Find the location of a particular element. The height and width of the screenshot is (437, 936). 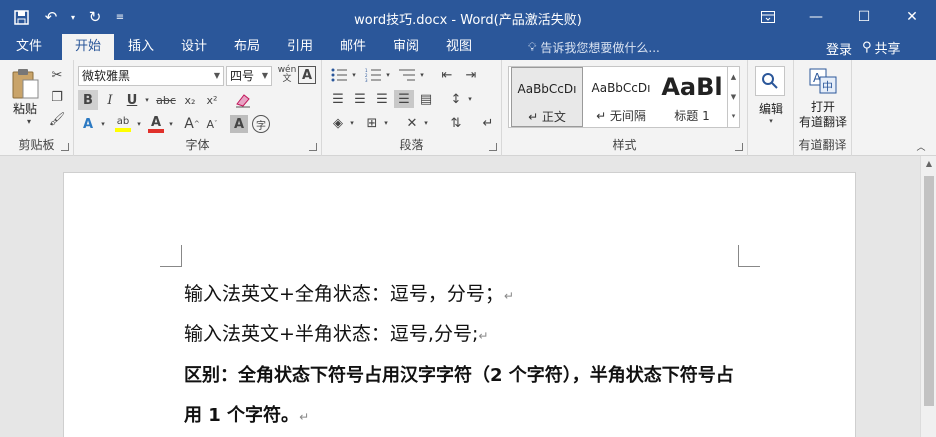

sign-in-link: 登录 is located at coordinates (839, 48).